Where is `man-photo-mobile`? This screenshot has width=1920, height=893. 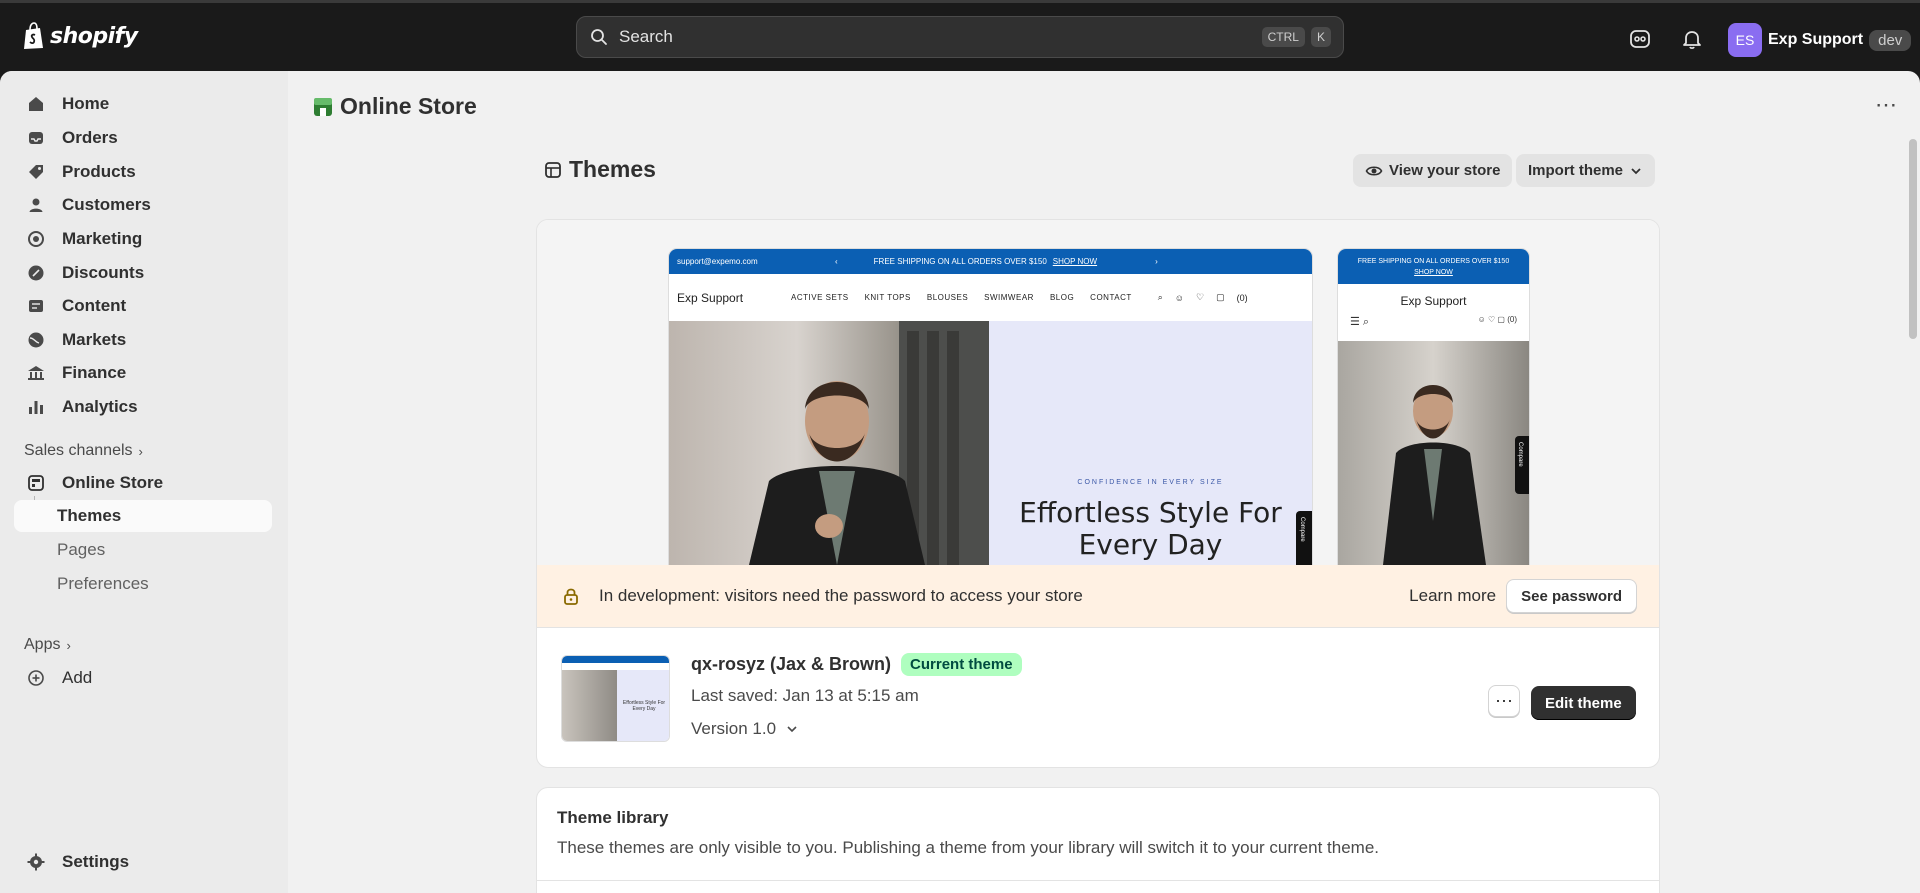
man-photo-mobile is located at coordinates (1434, 475).